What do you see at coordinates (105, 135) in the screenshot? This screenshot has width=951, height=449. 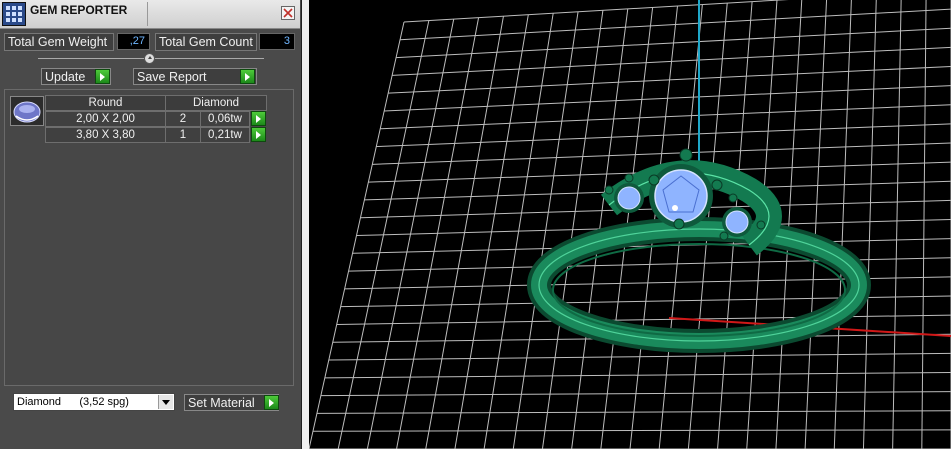 I see `row2-size: 3,80 X 3,80` at bounding box center [105, 135].